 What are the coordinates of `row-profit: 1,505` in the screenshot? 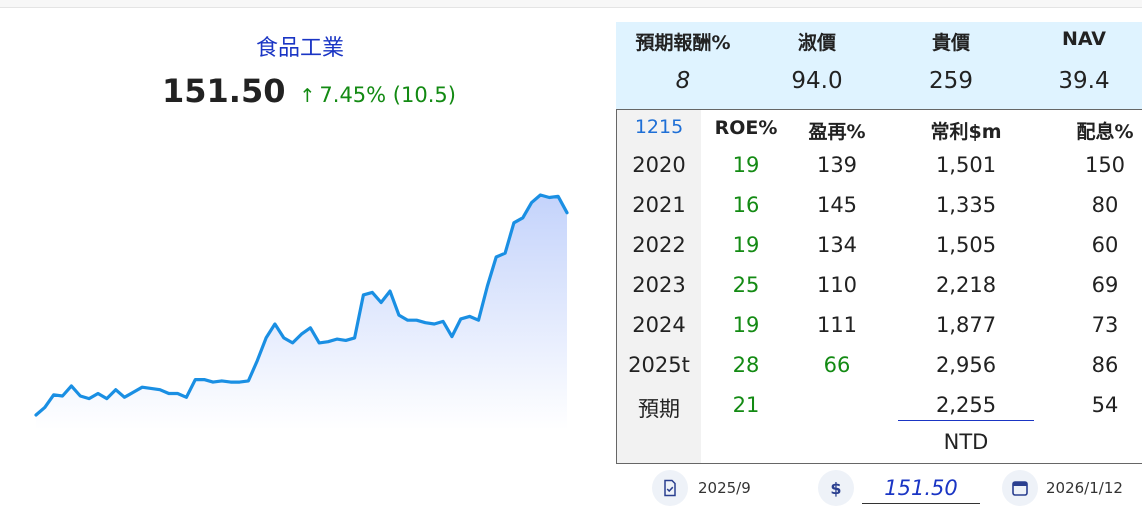 It's located at (966, 245).